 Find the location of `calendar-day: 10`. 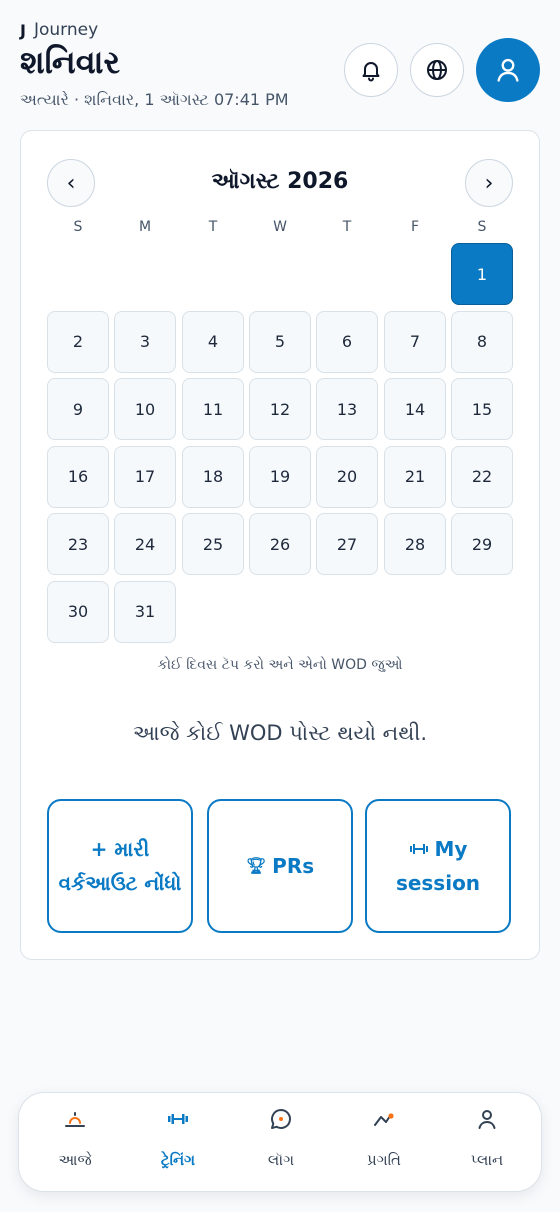

calendar-day: 10 is located at coordinates (145, 409).